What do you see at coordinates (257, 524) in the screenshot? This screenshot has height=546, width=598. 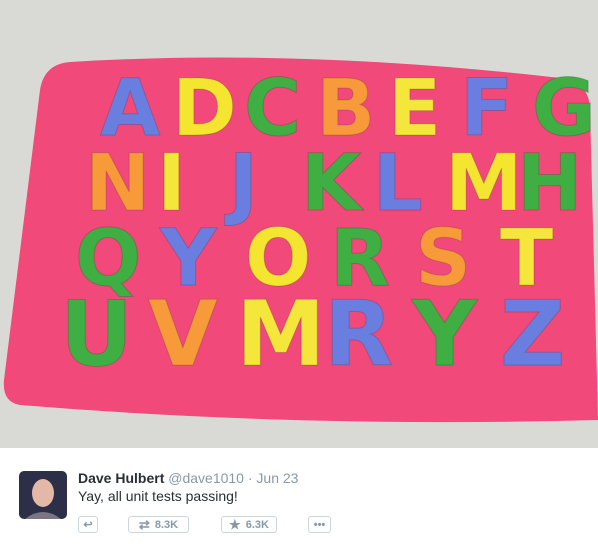 I see `favorite-count: 6.3K` at bounding box center [257, 524].